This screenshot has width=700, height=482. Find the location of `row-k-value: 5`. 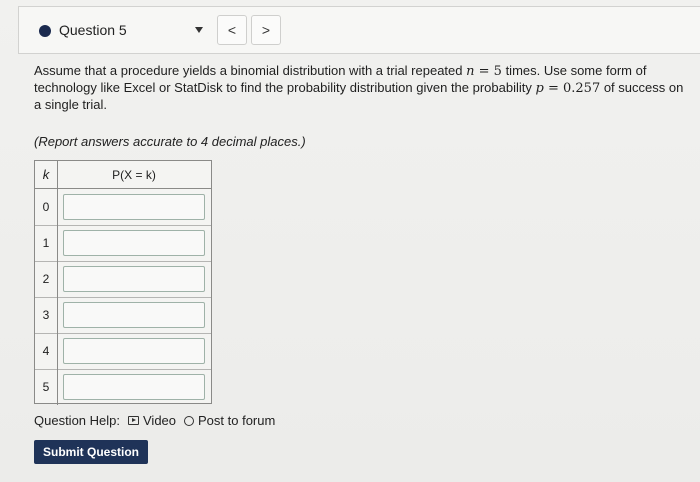

row-k-value: 5 is located at coordinates (46, 387).